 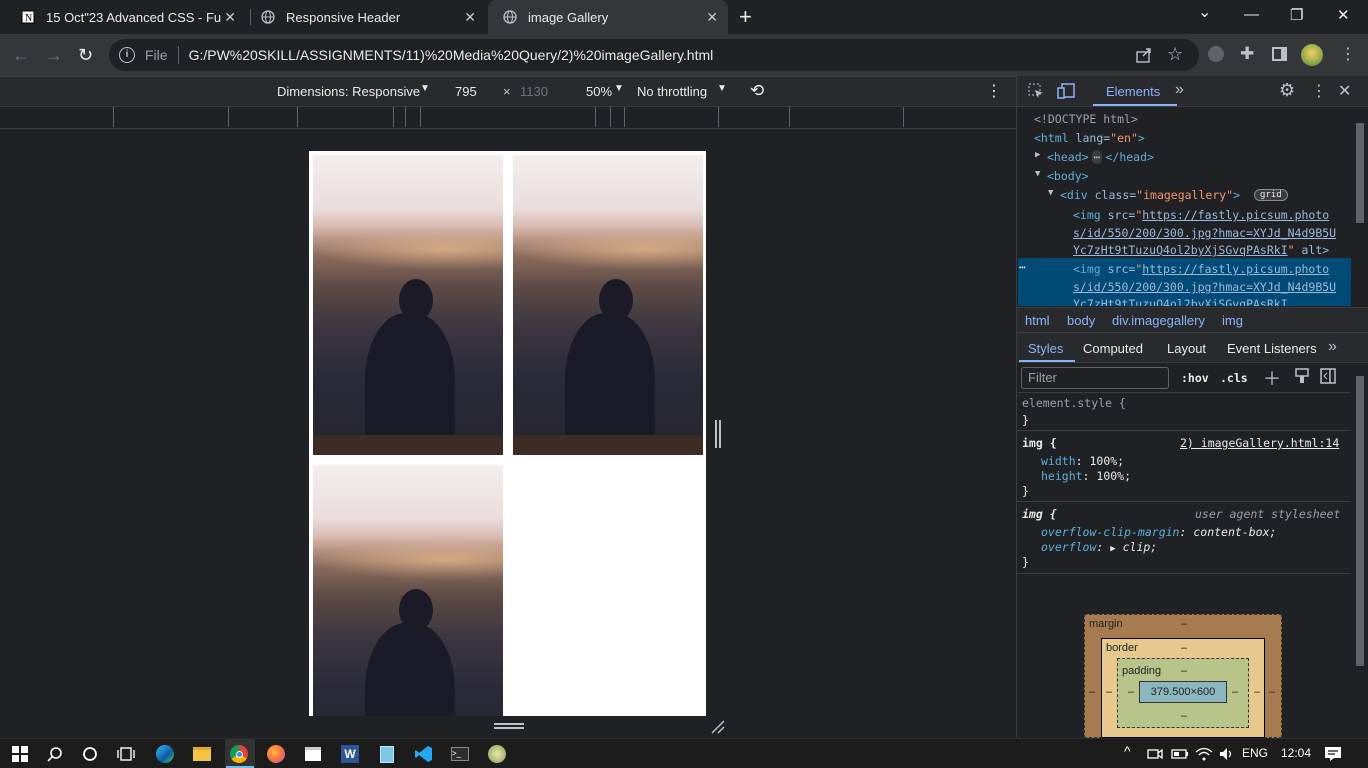 What do you see at coordinates (1082, 461) in the screenshot?
I see `width-declaration: width: 100%;` at bounding box center [1082, 461].